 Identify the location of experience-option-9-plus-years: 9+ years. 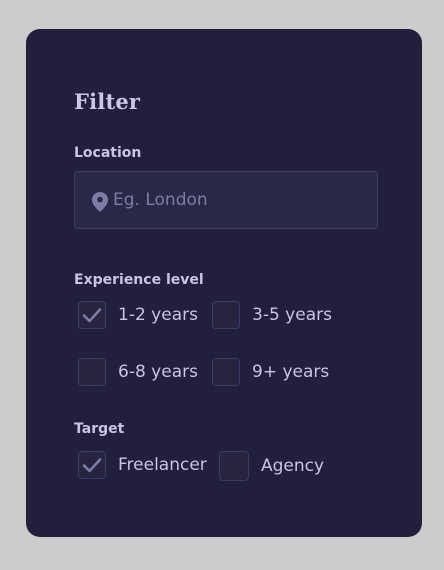
(270, 372).